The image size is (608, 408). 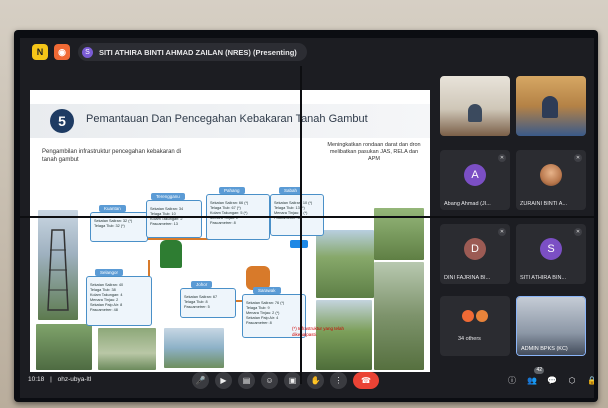 I want to click on tower-photo, so click(x=58, y=265).